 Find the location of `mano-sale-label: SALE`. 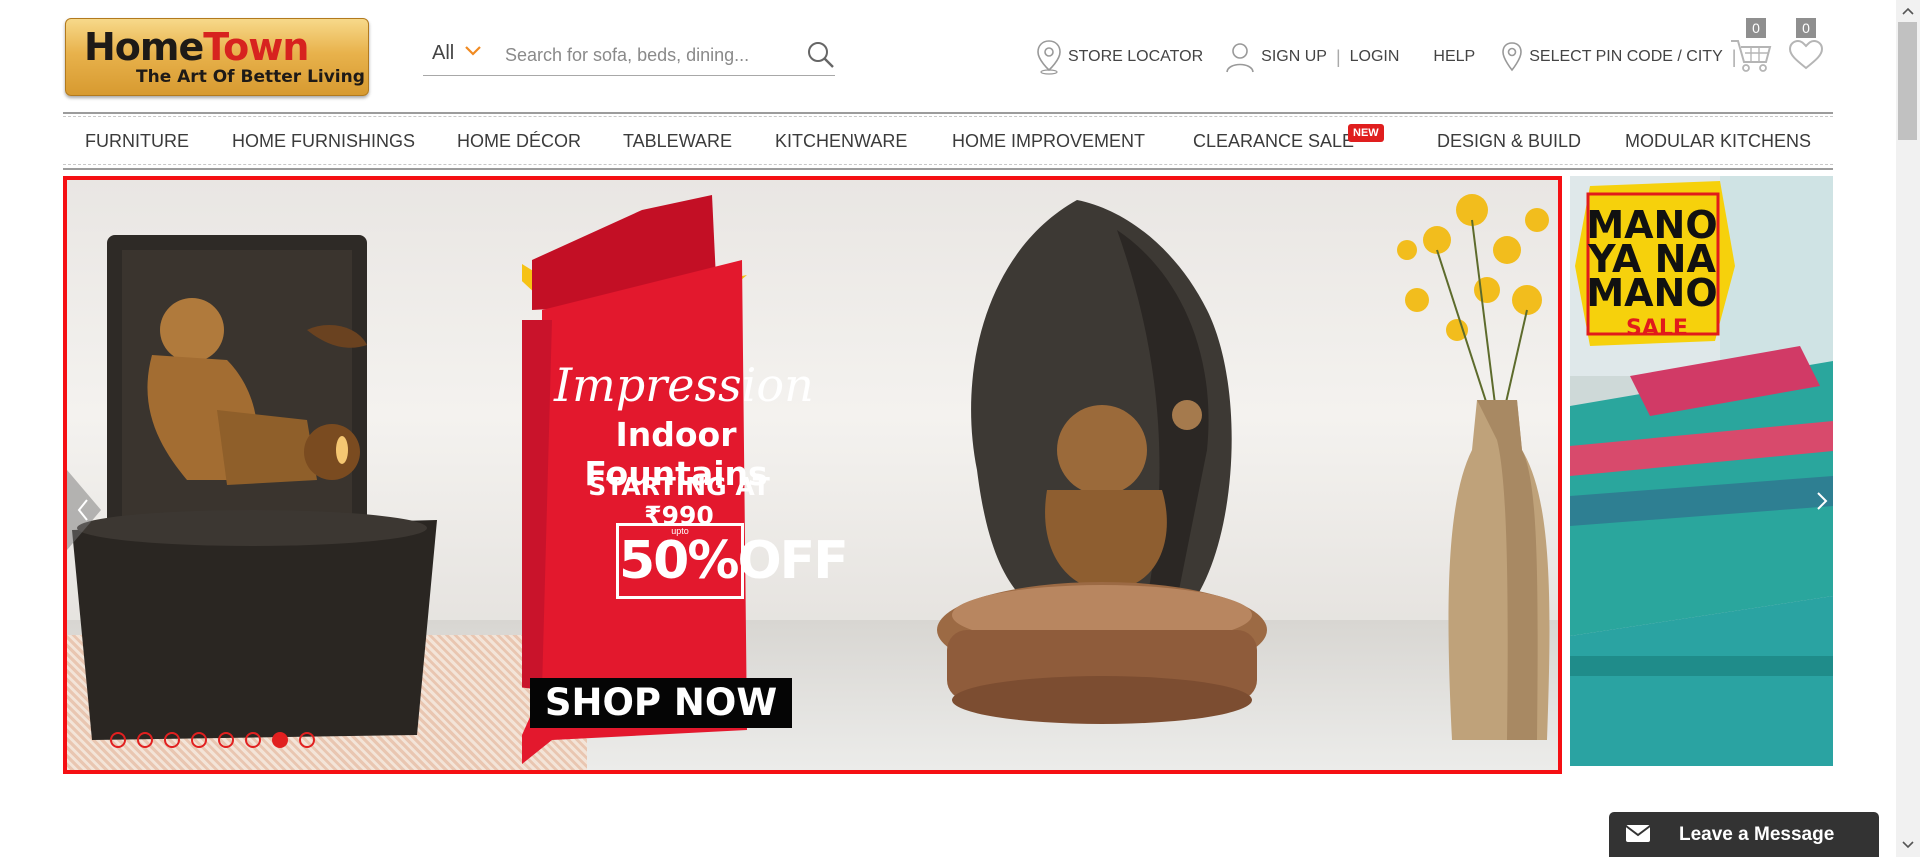

mano-sale-label: SALE is located at coordinates (1657, 328).